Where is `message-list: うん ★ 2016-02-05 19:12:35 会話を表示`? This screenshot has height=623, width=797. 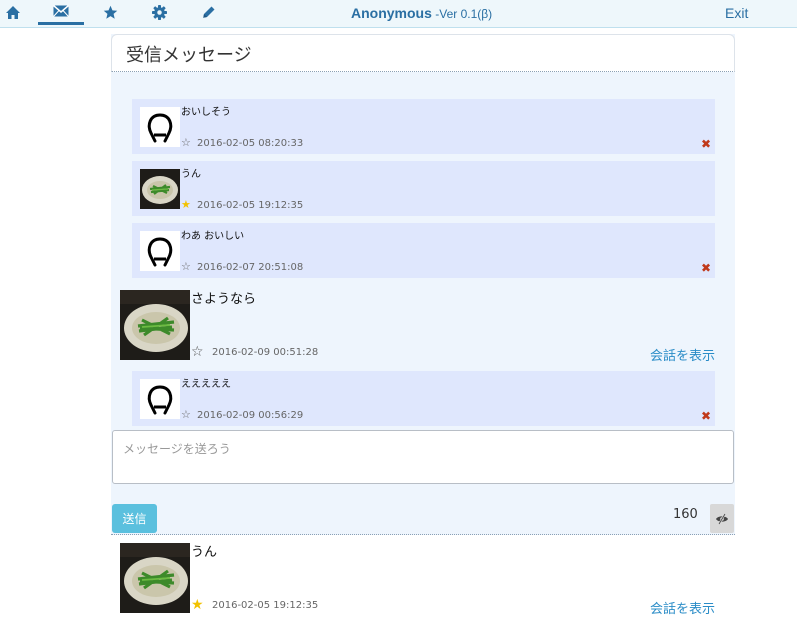 message-list: うん ★ 2016-02-05 19:12:35 会話を表示 is located at coordinates (423, 579).